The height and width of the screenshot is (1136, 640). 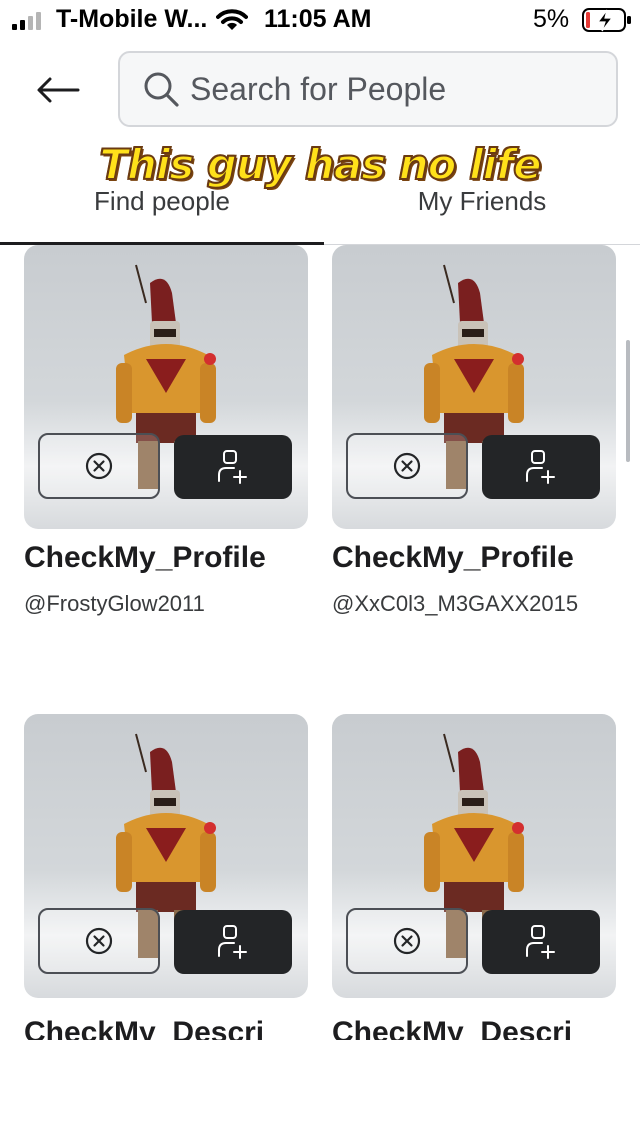 I want to click on battery-charging-icon, so click(x=606, y=20).